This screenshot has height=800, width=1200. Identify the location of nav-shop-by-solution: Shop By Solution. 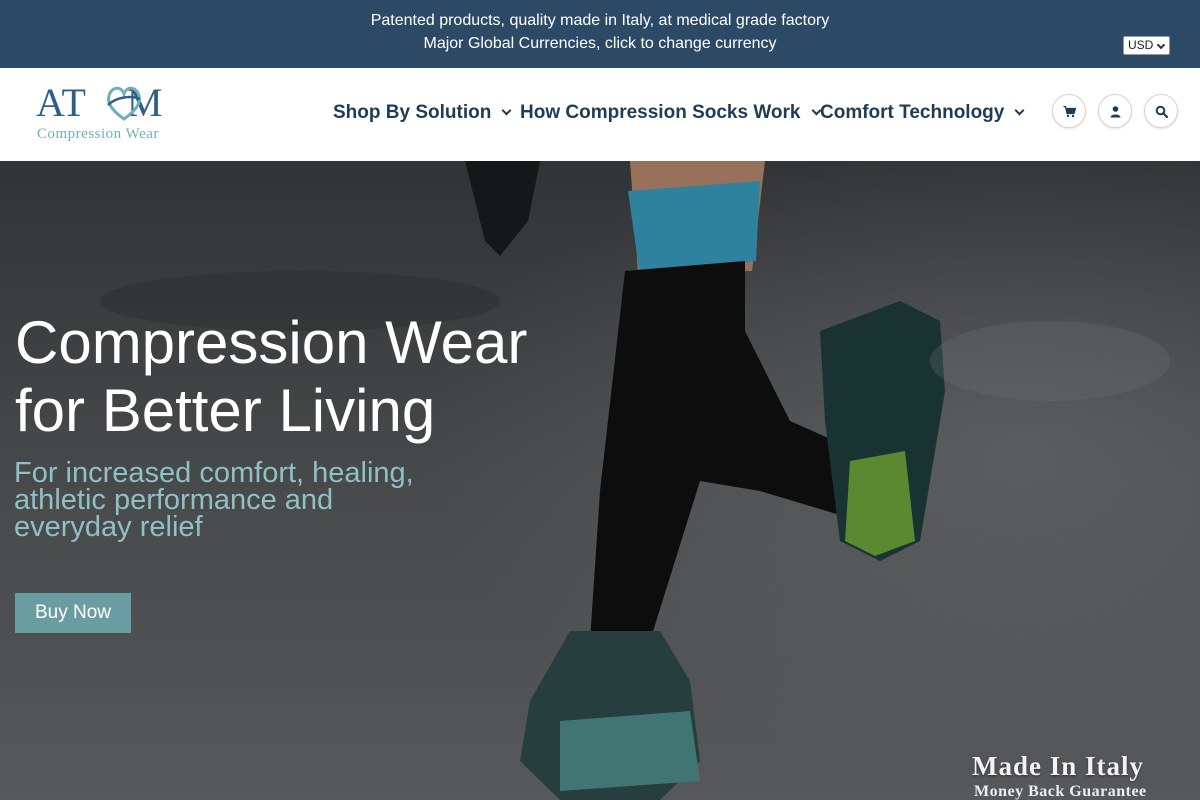
(422, 113).